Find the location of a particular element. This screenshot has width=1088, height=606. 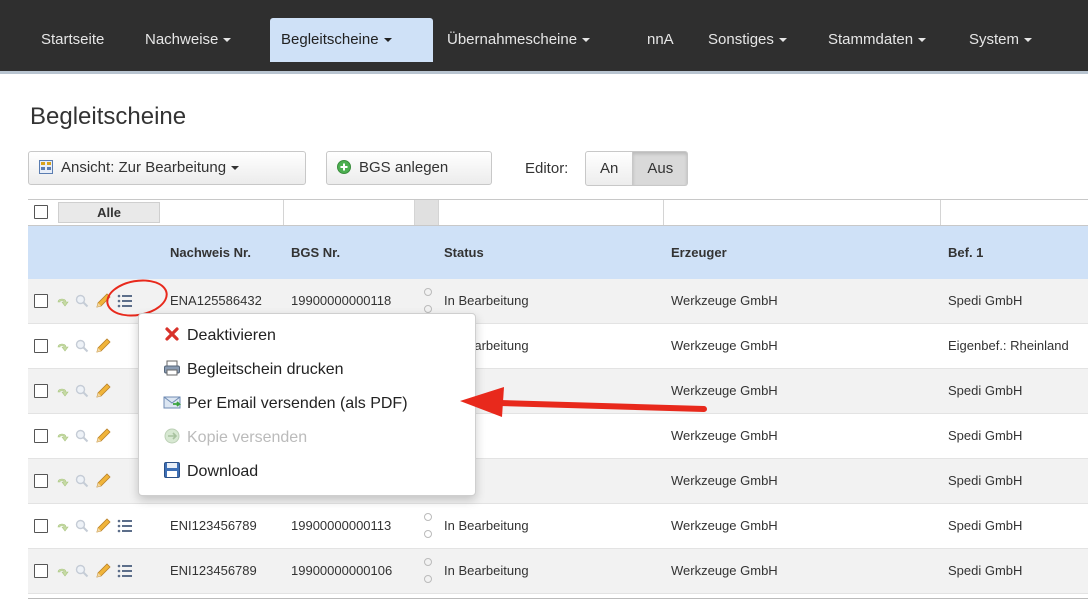

nav-system: System is located at coordinates (1000, 40).